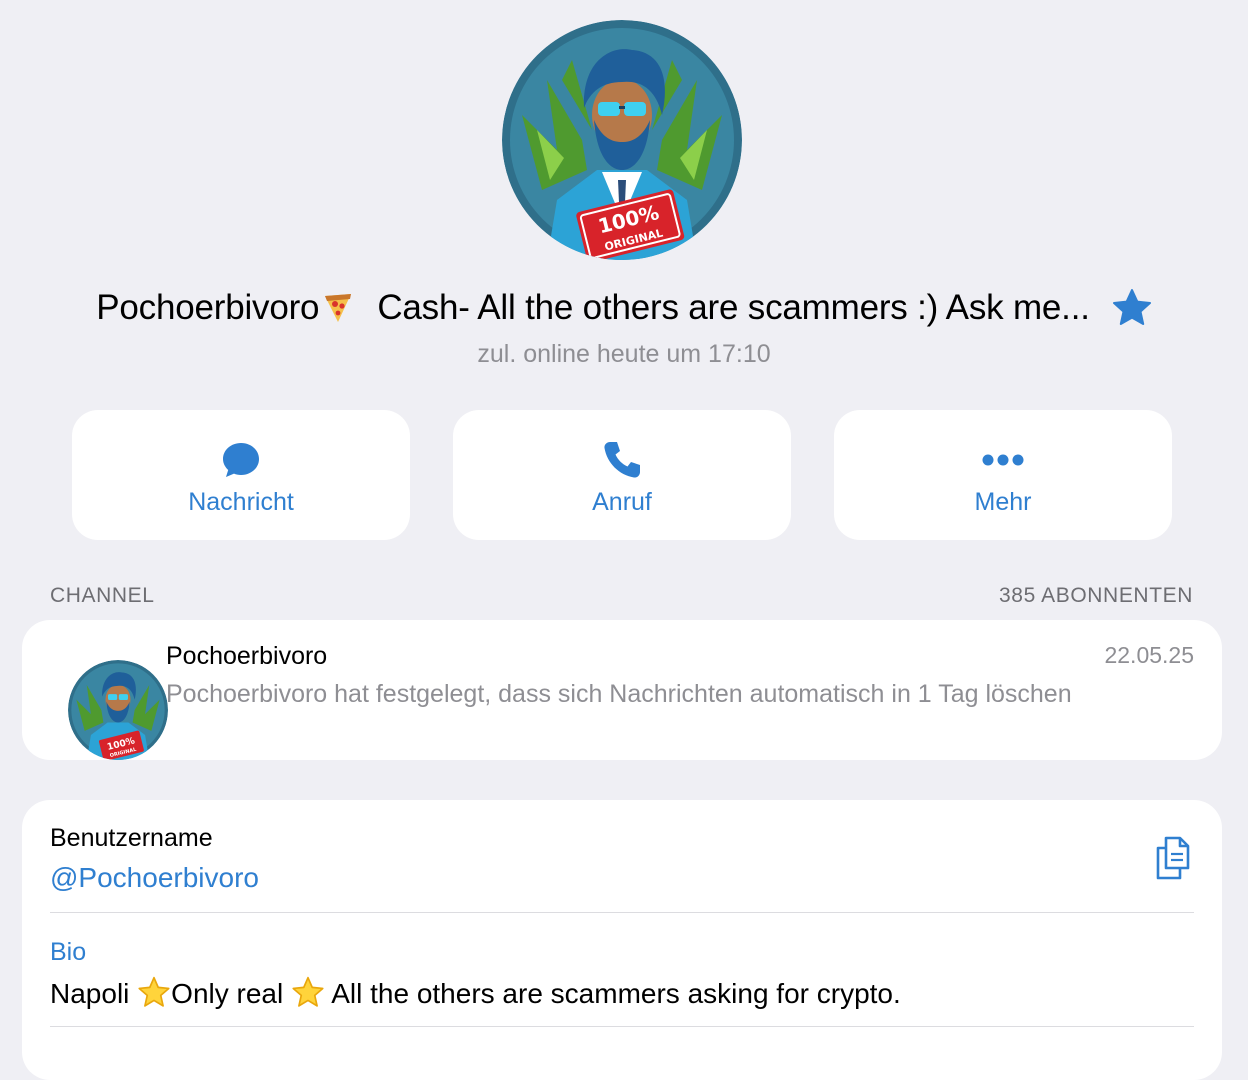  Describe the element at coordinates (622, 460) in the screenshot. I see `phone-icon` at that location.